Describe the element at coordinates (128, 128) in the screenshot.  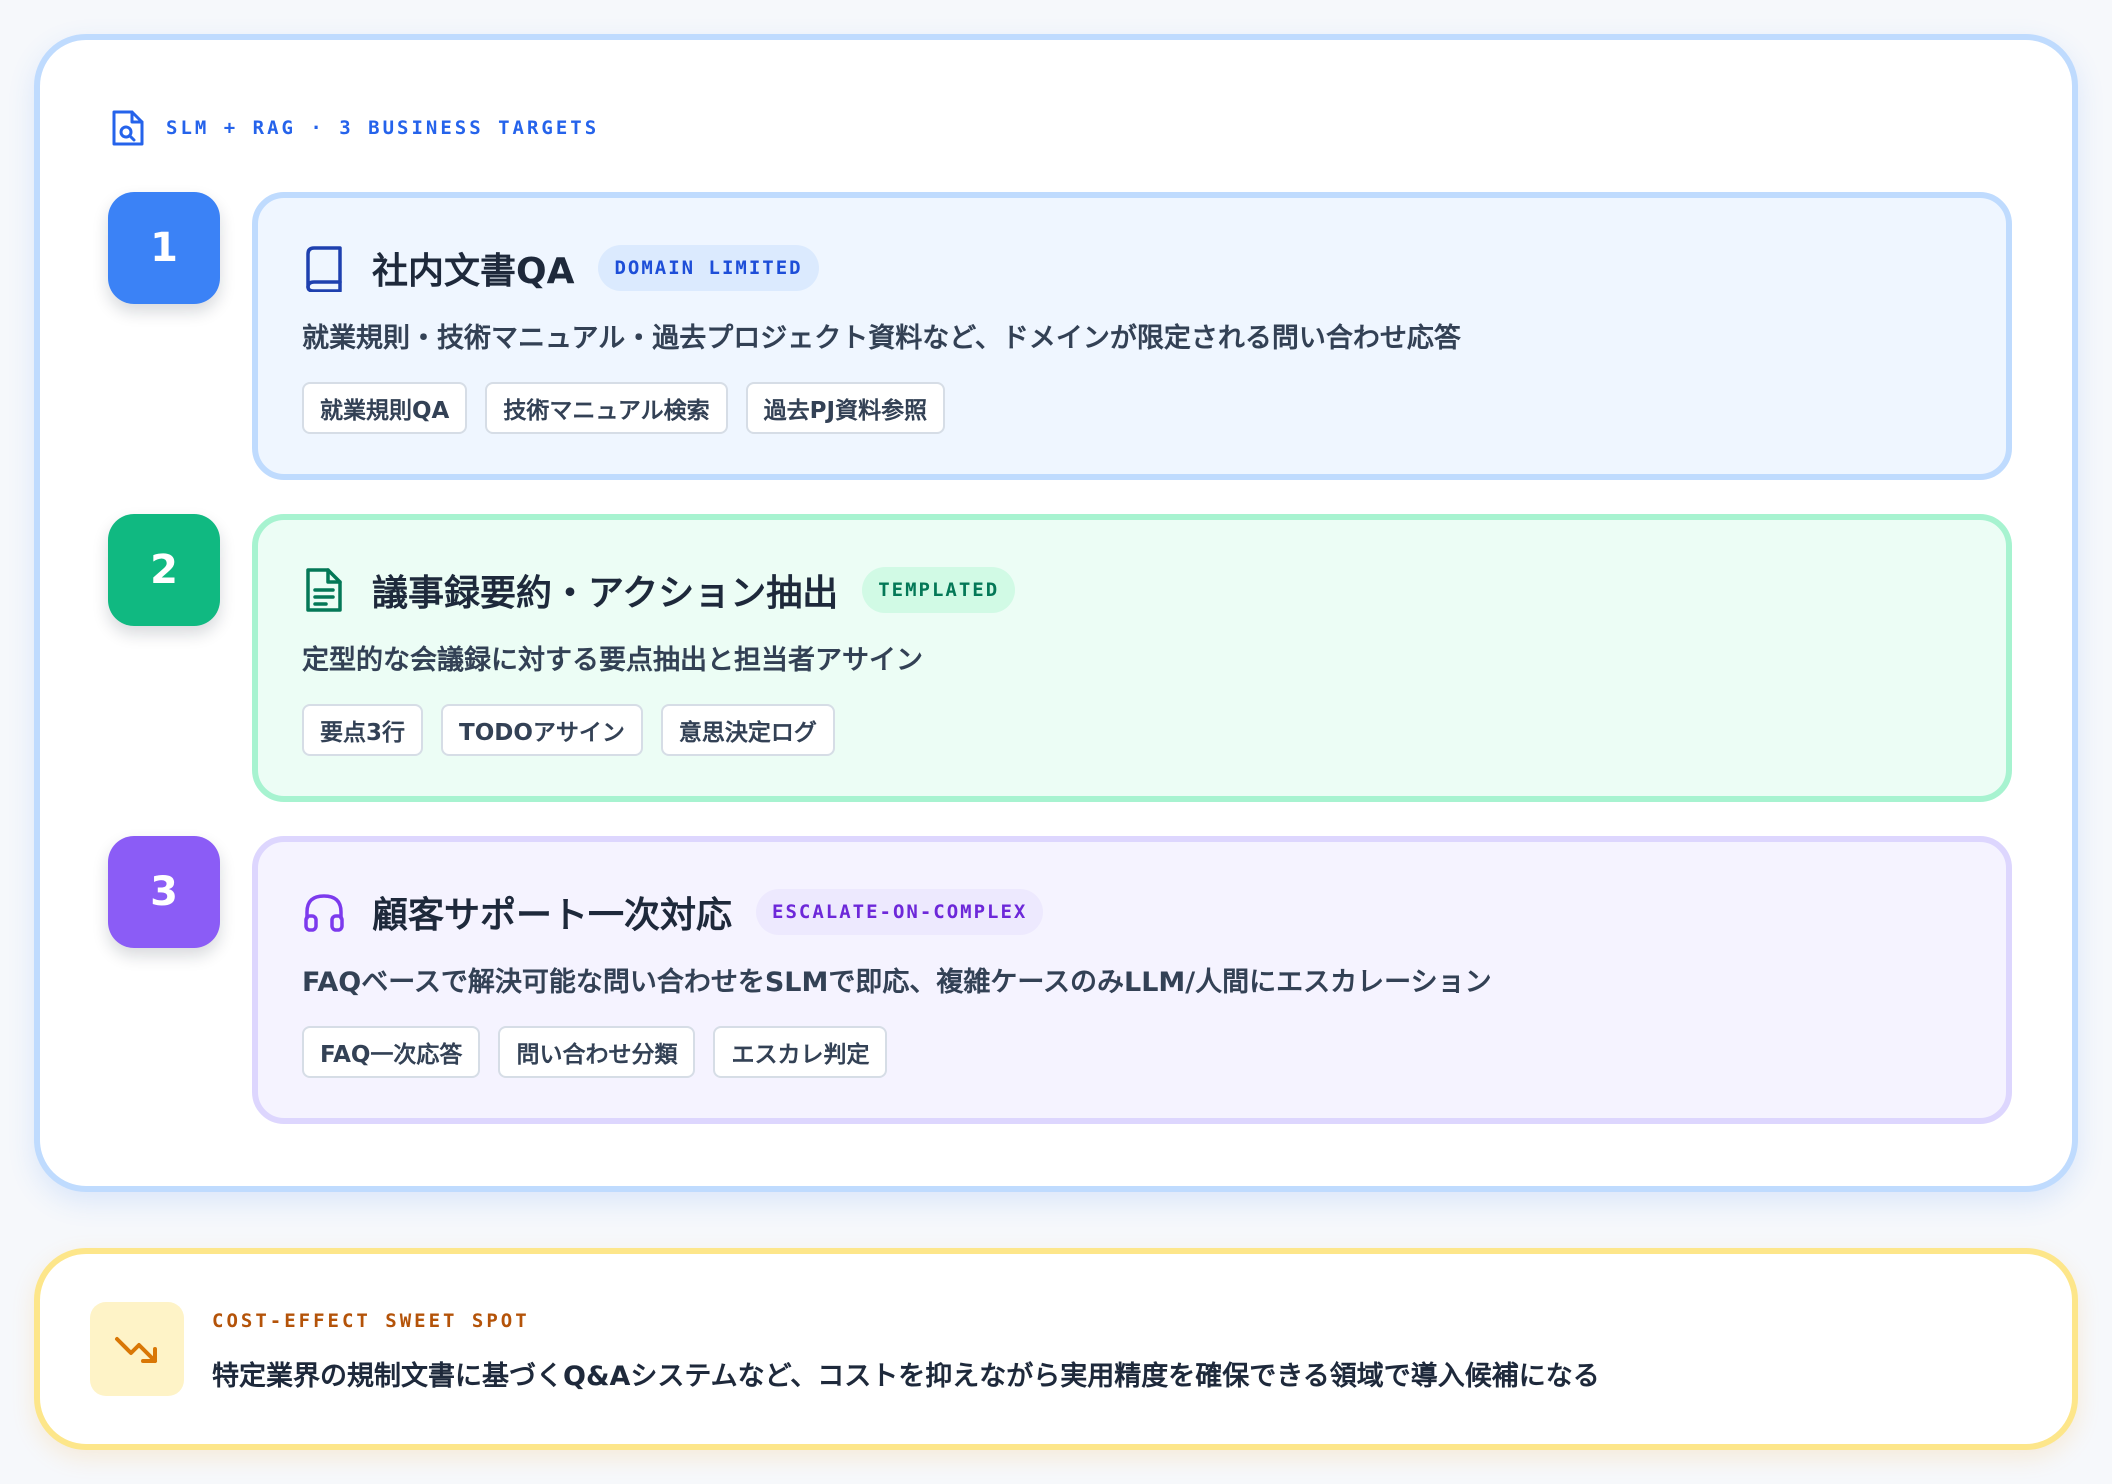
I see `file-search-icon` at that location.